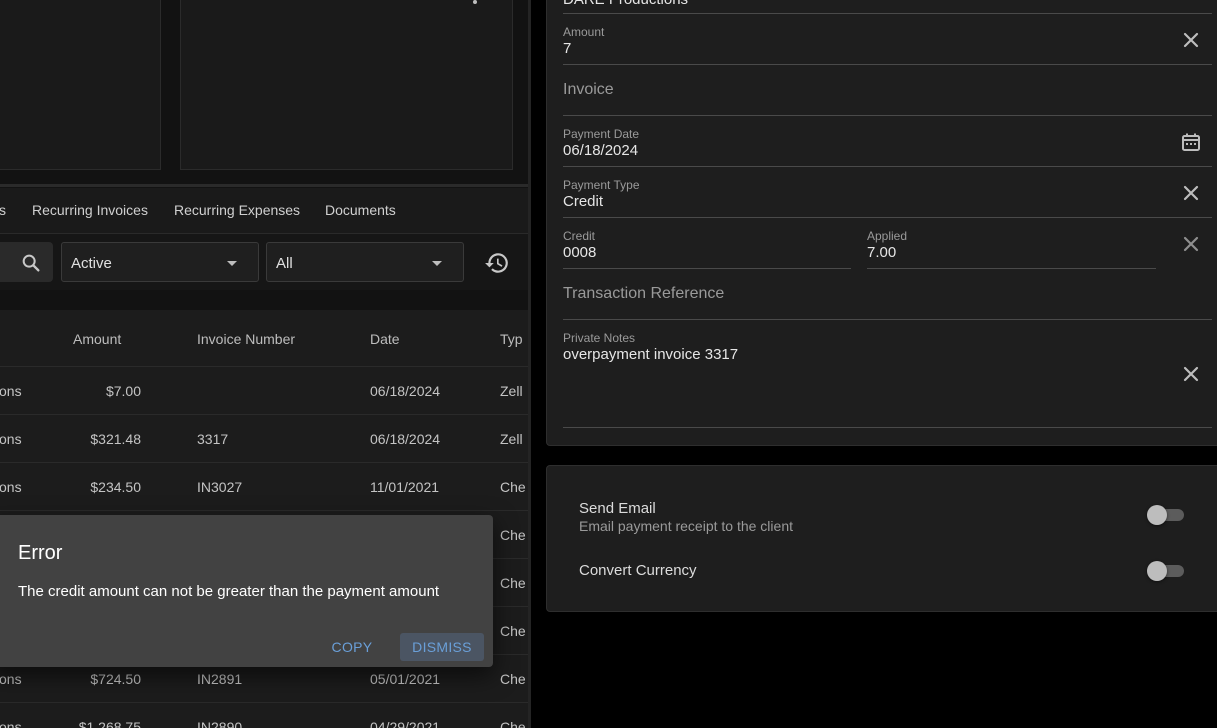 The image size is (1217, 728). I want to click on tab-clipped: s, so click(3, 210).